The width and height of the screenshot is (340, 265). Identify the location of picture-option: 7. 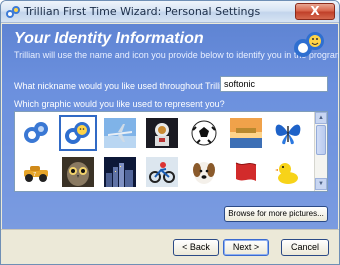
(36, 172).